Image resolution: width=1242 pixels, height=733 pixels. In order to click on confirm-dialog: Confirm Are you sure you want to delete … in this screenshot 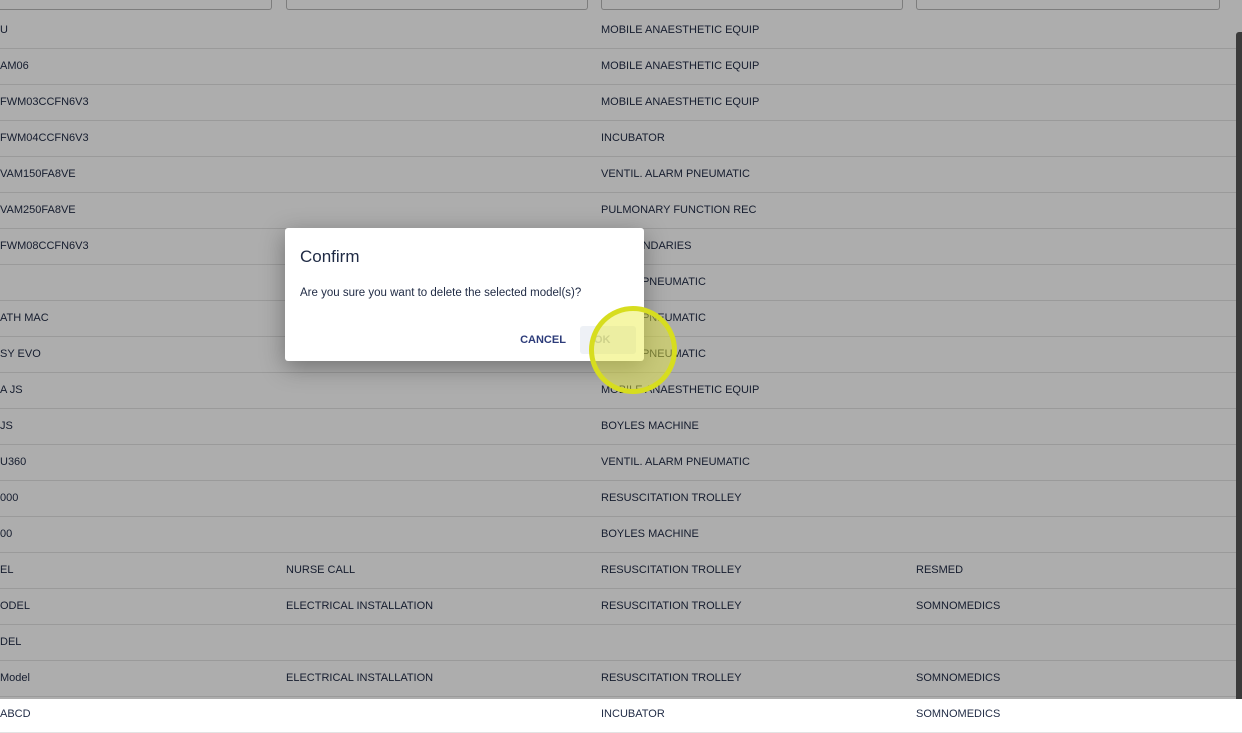, I will do `click(464, 294)`.